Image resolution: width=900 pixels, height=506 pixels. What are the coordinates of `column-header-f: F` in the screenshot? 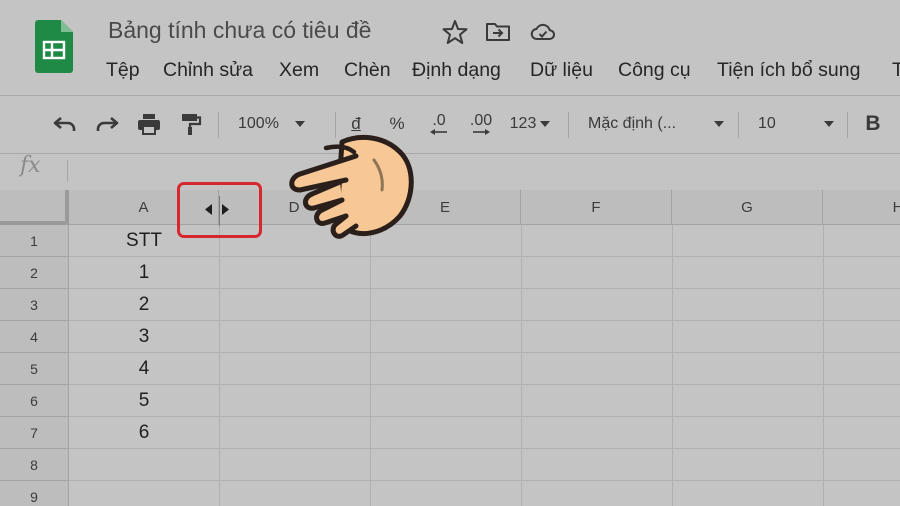 It's located at (596, 207).